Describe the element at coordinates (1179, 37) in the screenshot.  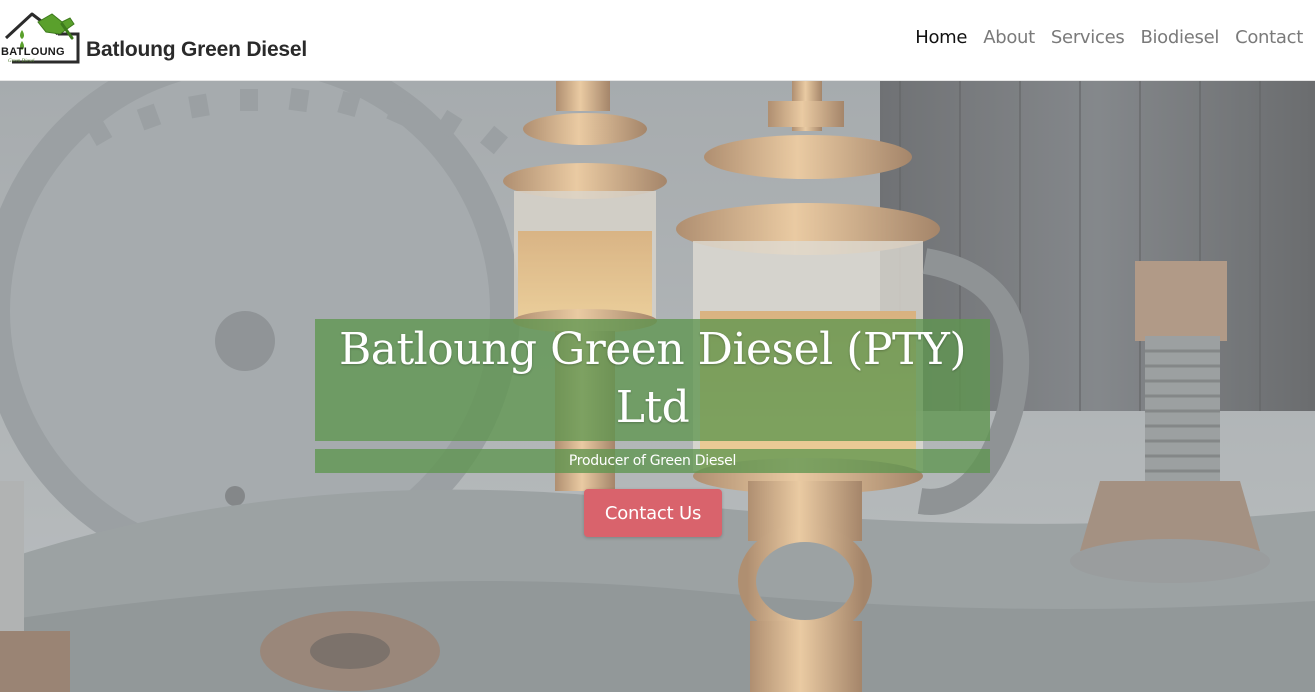
I see `nav-biodiesel-link: Biodiesel` at that location.